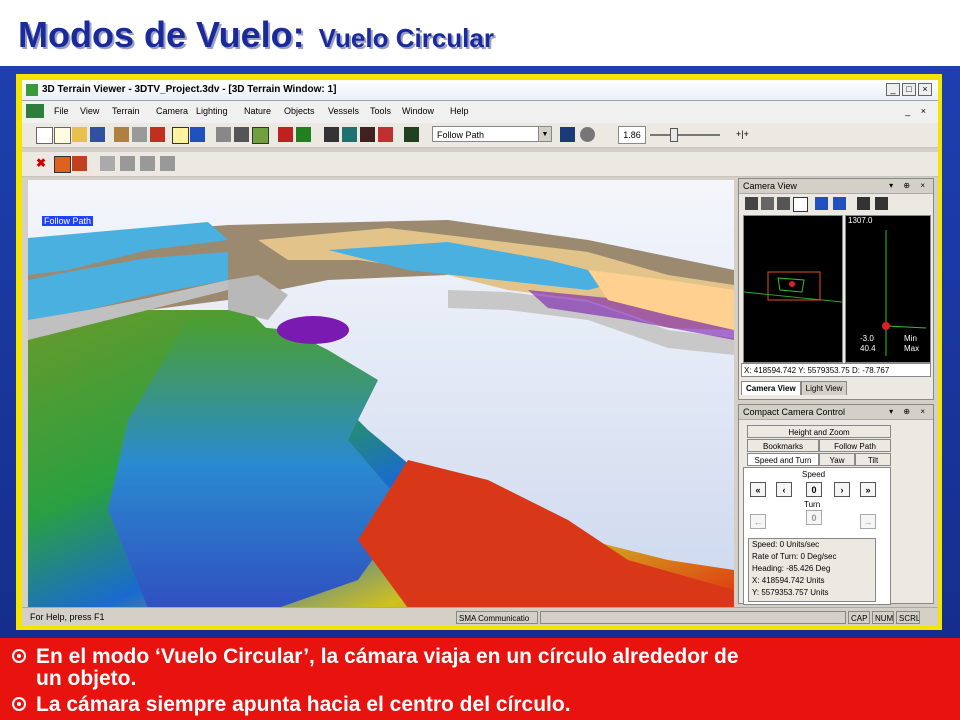 The width and height of the screenshot is (960, 720). I want to click on view-icon, so click(881, 203).